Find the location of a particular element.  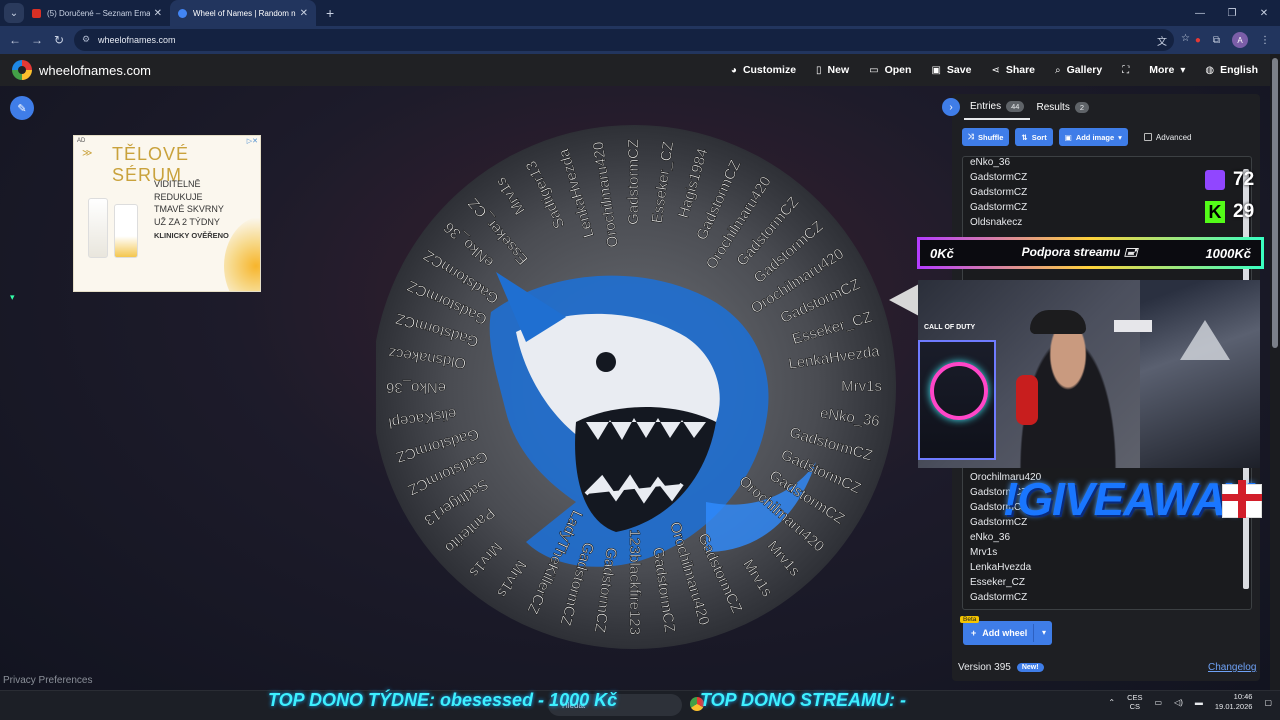

taskbar-clock: 10:46 19.01.2026 is located at coordinates (1234, 702).